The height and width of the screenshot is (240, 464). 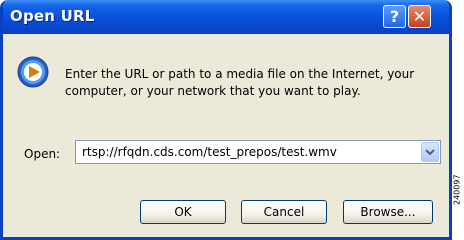 I want to click on title-bar: Open URL ? ✕, so click(x=226, y=17).